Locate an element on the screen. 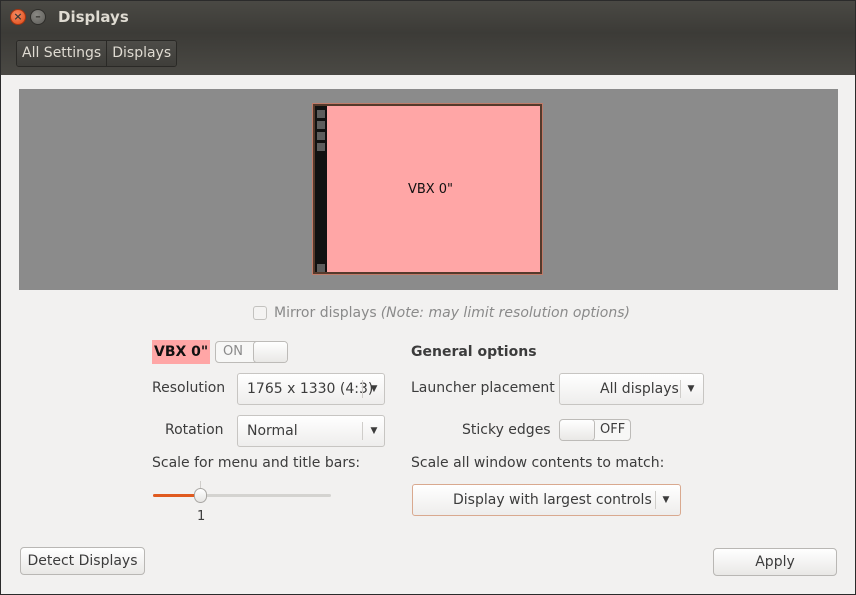 The width and height of the screenshot is (856, 595). general-options-heading: General options is located at coordinates (474, 352).